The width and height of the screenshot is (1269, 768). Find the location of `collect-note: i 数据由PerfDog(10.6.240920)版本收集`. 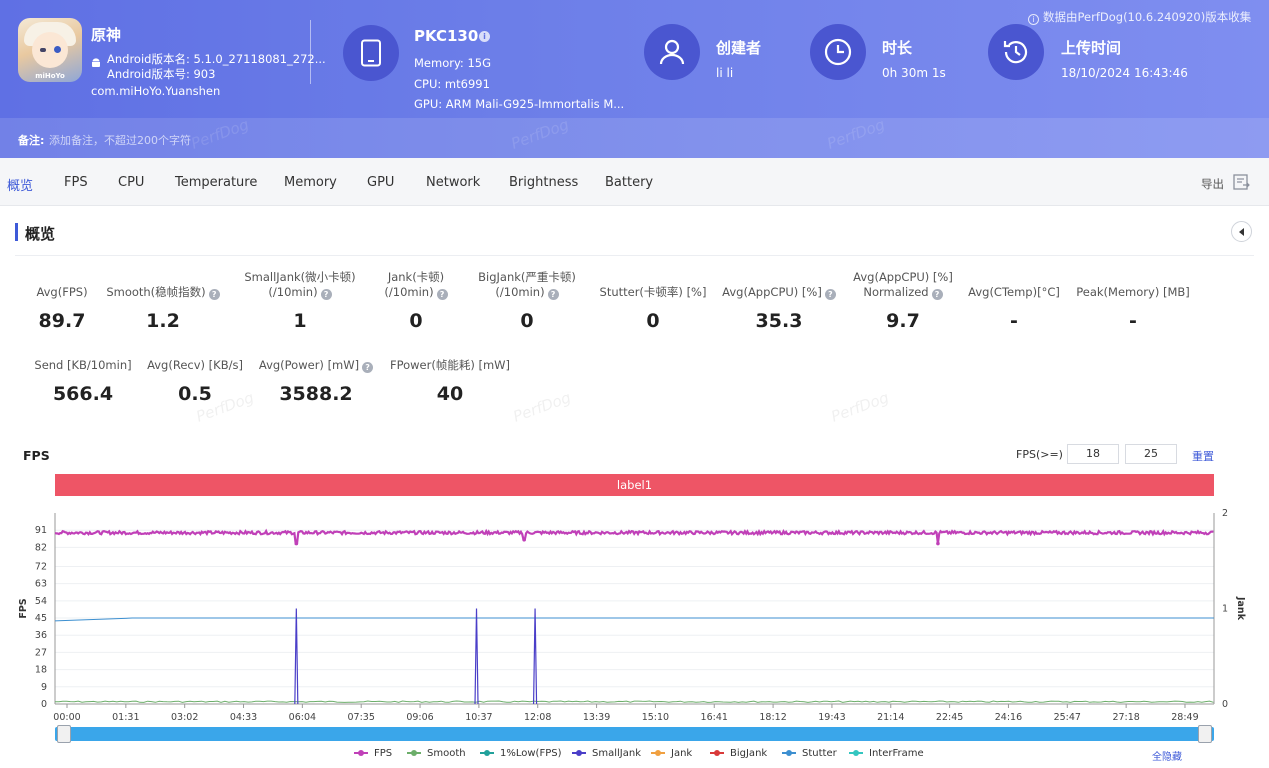

collect-note: i 数据由PerfDog(10.6.240920)版本收集 is located at coordinates (1139, 17).